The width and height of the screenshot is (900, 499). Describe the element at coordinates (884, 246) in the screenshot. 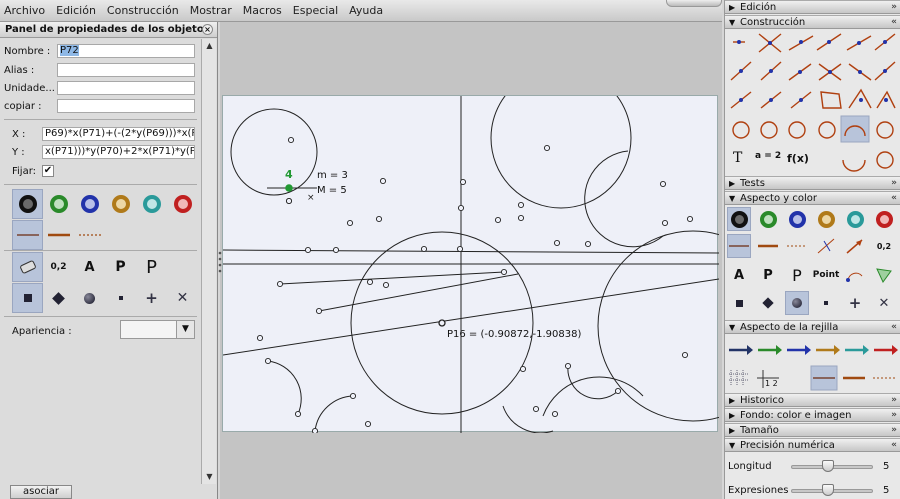

I see `right-value-label: 0,2` at that location.